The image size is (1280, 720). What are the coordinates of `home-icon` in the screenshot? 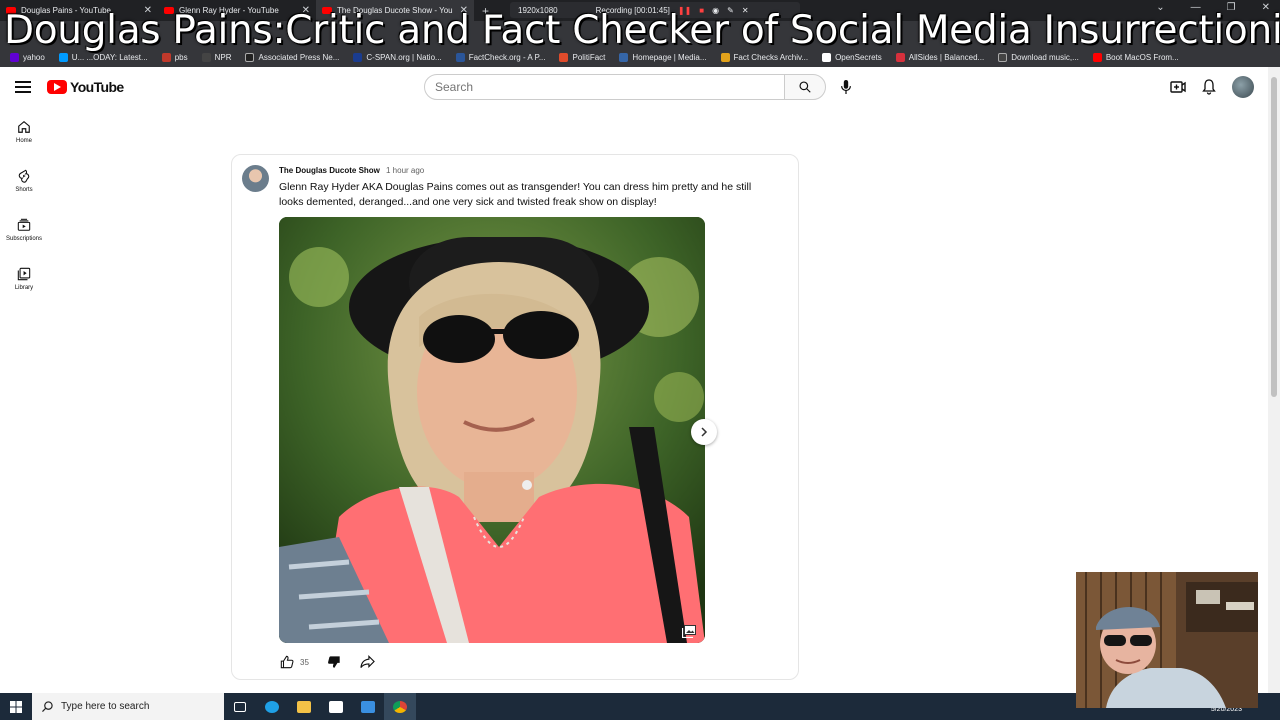 It's located at (24, 126).